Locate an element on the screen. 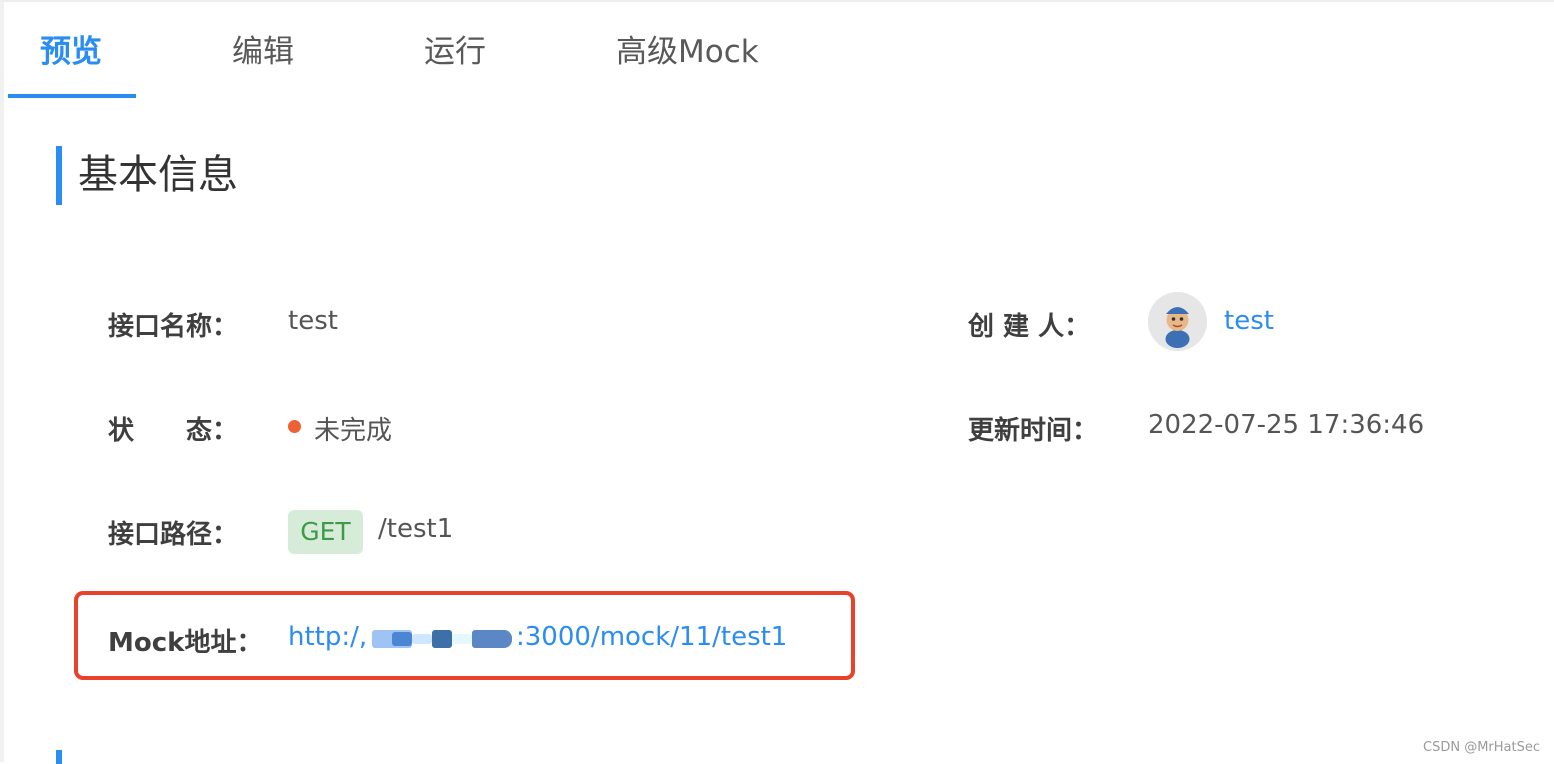 The image size is (1554, 764). active-tab-indicator is located at coordinates (72, 96).